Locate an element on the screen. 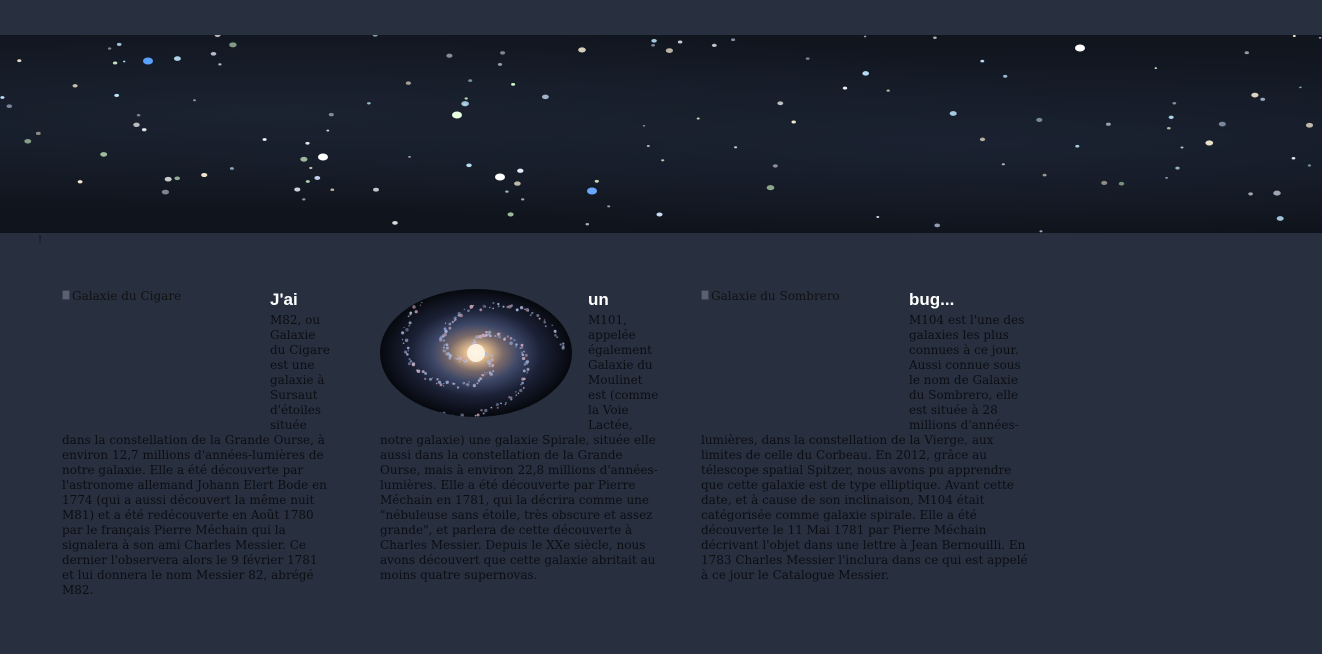  sombrero-galaxy-image: Galaxie du Sombrero is located at coordinates (805, 354).